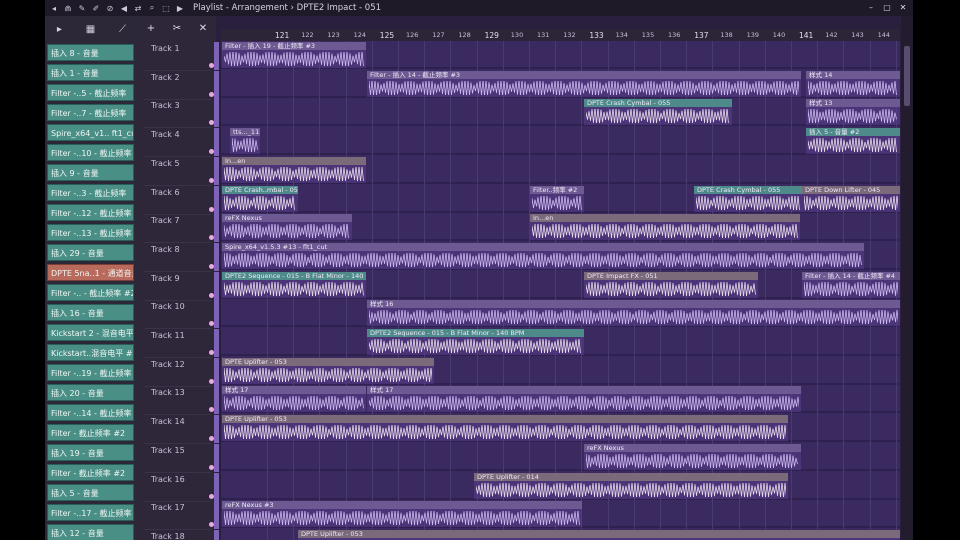 The width and height of the screenshot is (960, 540). Describe the element at coordinates (907, 278) in the screenshot. I see `vertical-scrollbar` at that location.